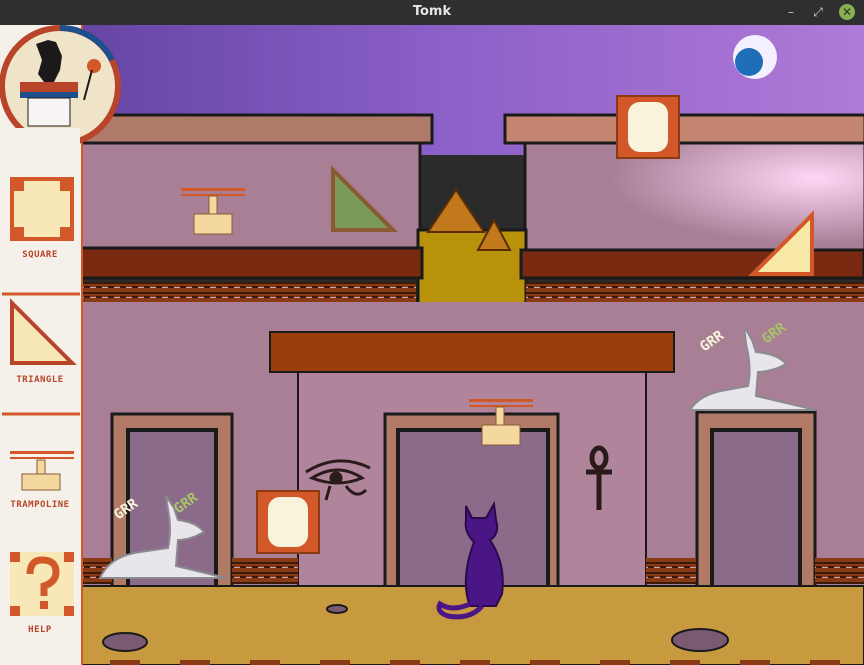 This screenshot has height=665, width=864. I want to click on tool-help-label: HELP, so click(40, 630).